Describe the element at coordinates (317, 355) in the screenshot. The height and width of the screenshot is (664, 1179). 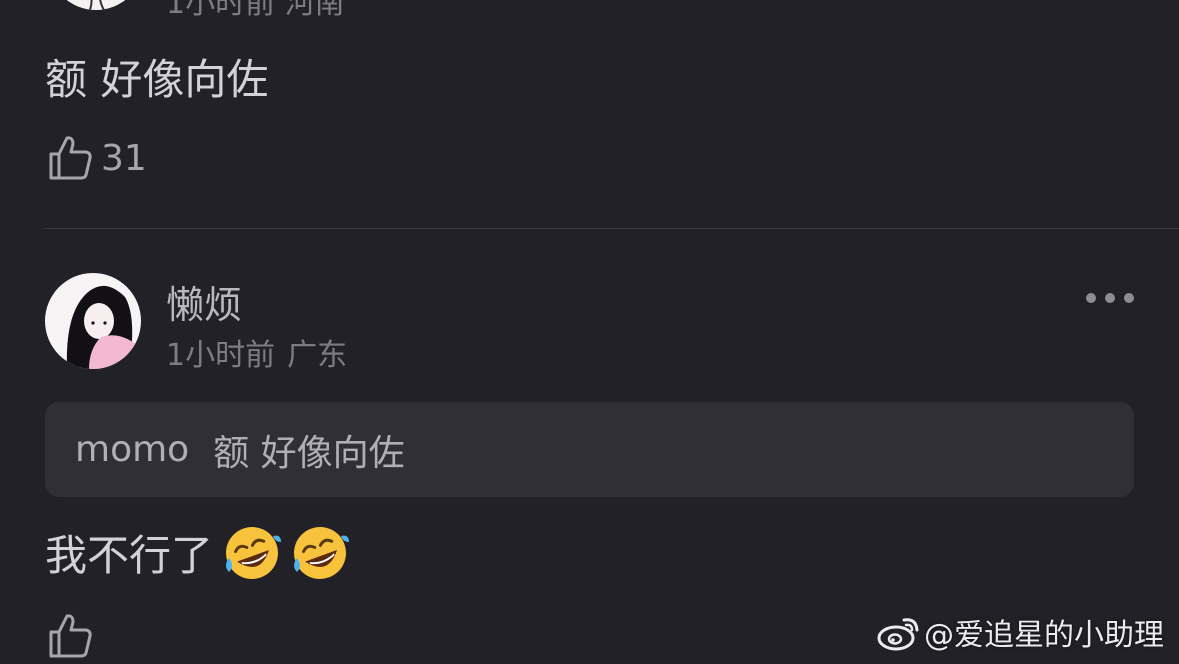
I see `comment-location: 广东` at that location.